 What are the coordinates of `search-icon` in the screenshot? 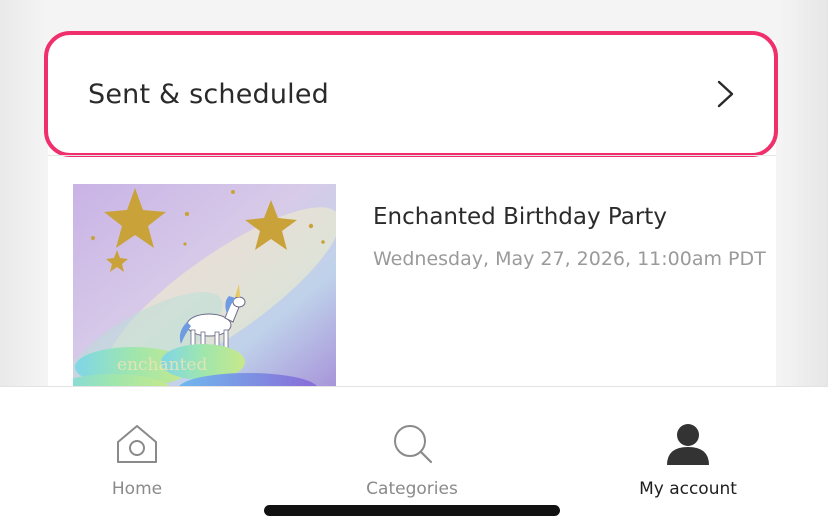 It's located at (413, 444).